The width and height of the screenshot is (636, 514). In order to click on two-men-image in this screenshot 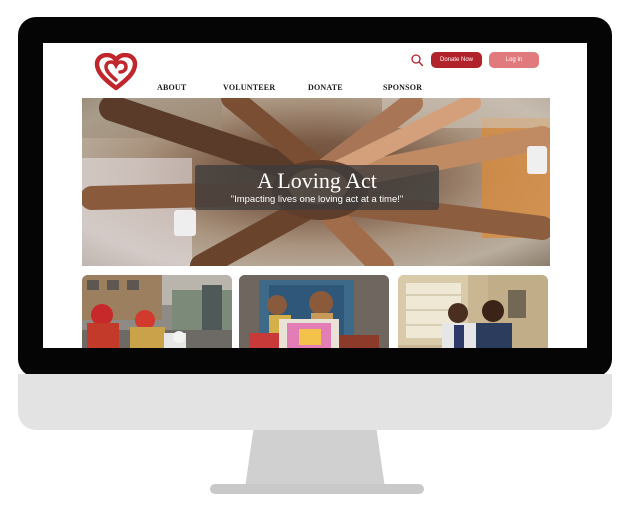, I will do `click(473, 311)`.